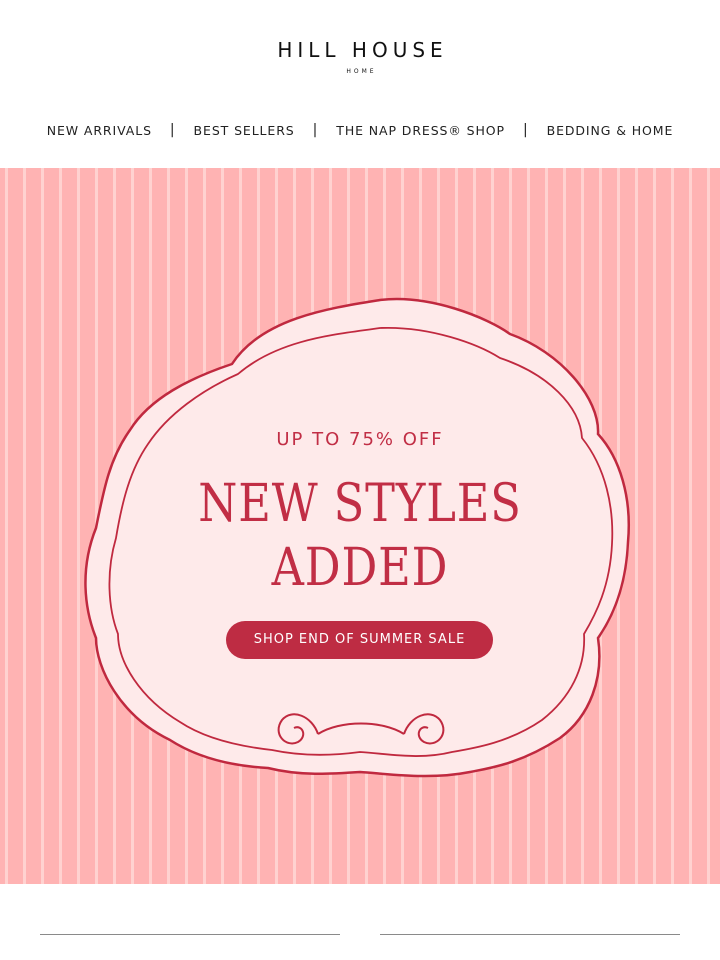  Describe the element at coordinates (360, 439) in the screenshot. I see `promo-discount-text: UP TO 75% OFF` at that location.